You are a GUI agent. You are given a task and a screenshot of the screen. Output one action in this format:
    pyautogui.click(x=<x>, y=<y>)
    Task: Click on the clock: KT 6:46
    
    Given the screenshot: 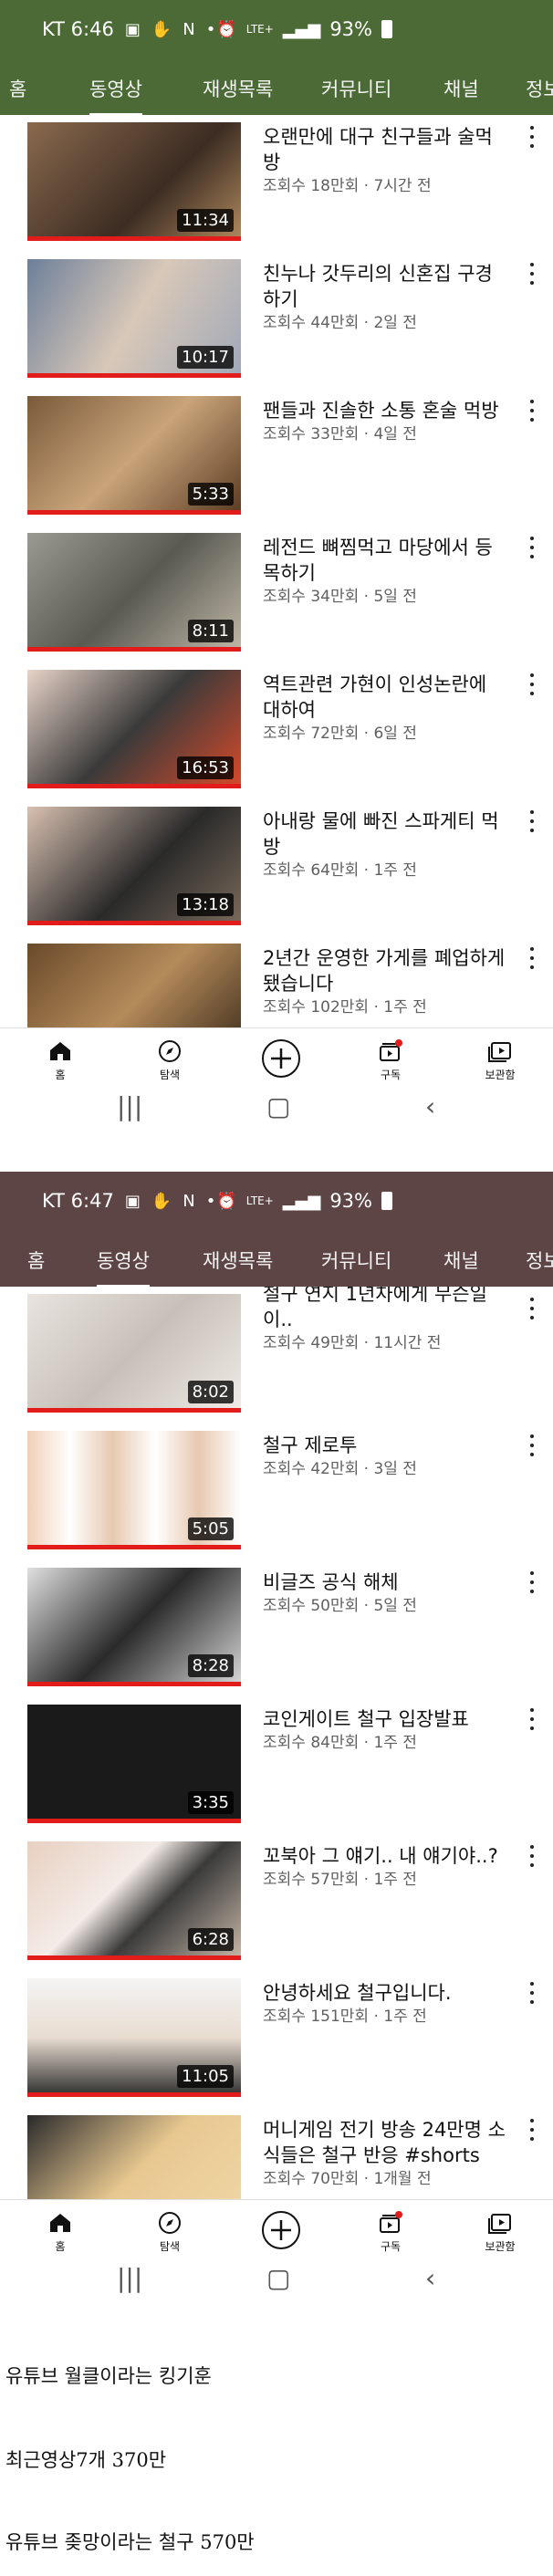 What is the action you would take?
    pyautogui.click(x=78, y=29)
    